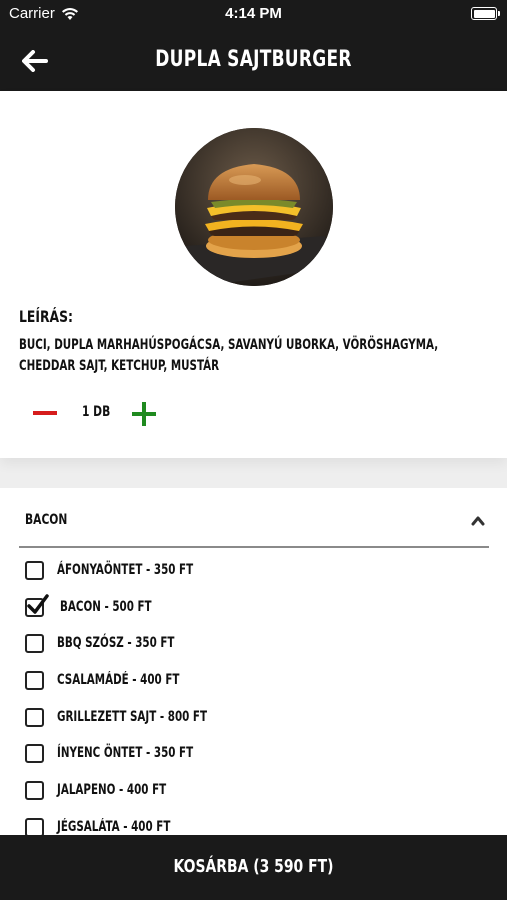 The image size is (507, 900). What do you see at coordinates (106, 606) in the screenshot?
I see `extra-option-label: BACON - 500 FT` at bounding box center [106, 606].